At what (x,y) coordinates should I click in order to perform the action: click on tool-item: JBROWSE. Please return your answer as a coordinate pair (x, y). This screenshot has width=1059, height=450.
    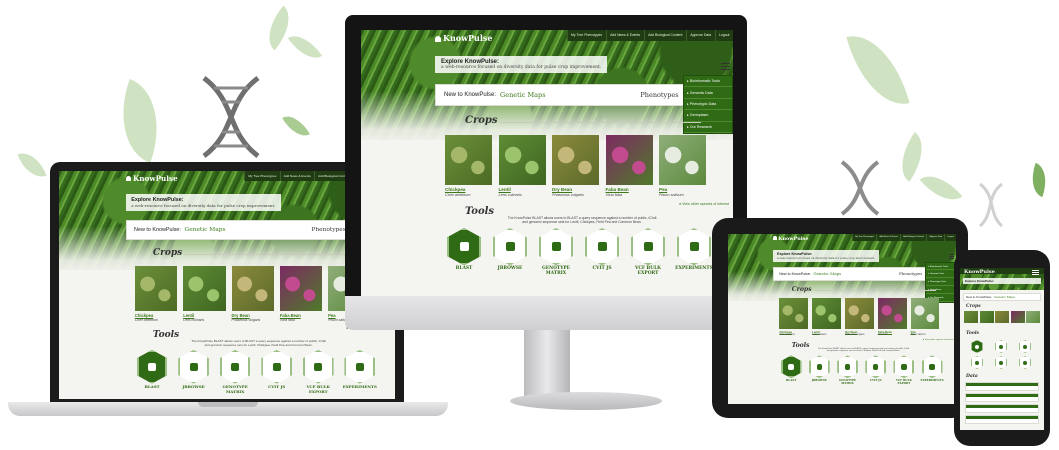
    Looking at the image, I should click on (510, 250).